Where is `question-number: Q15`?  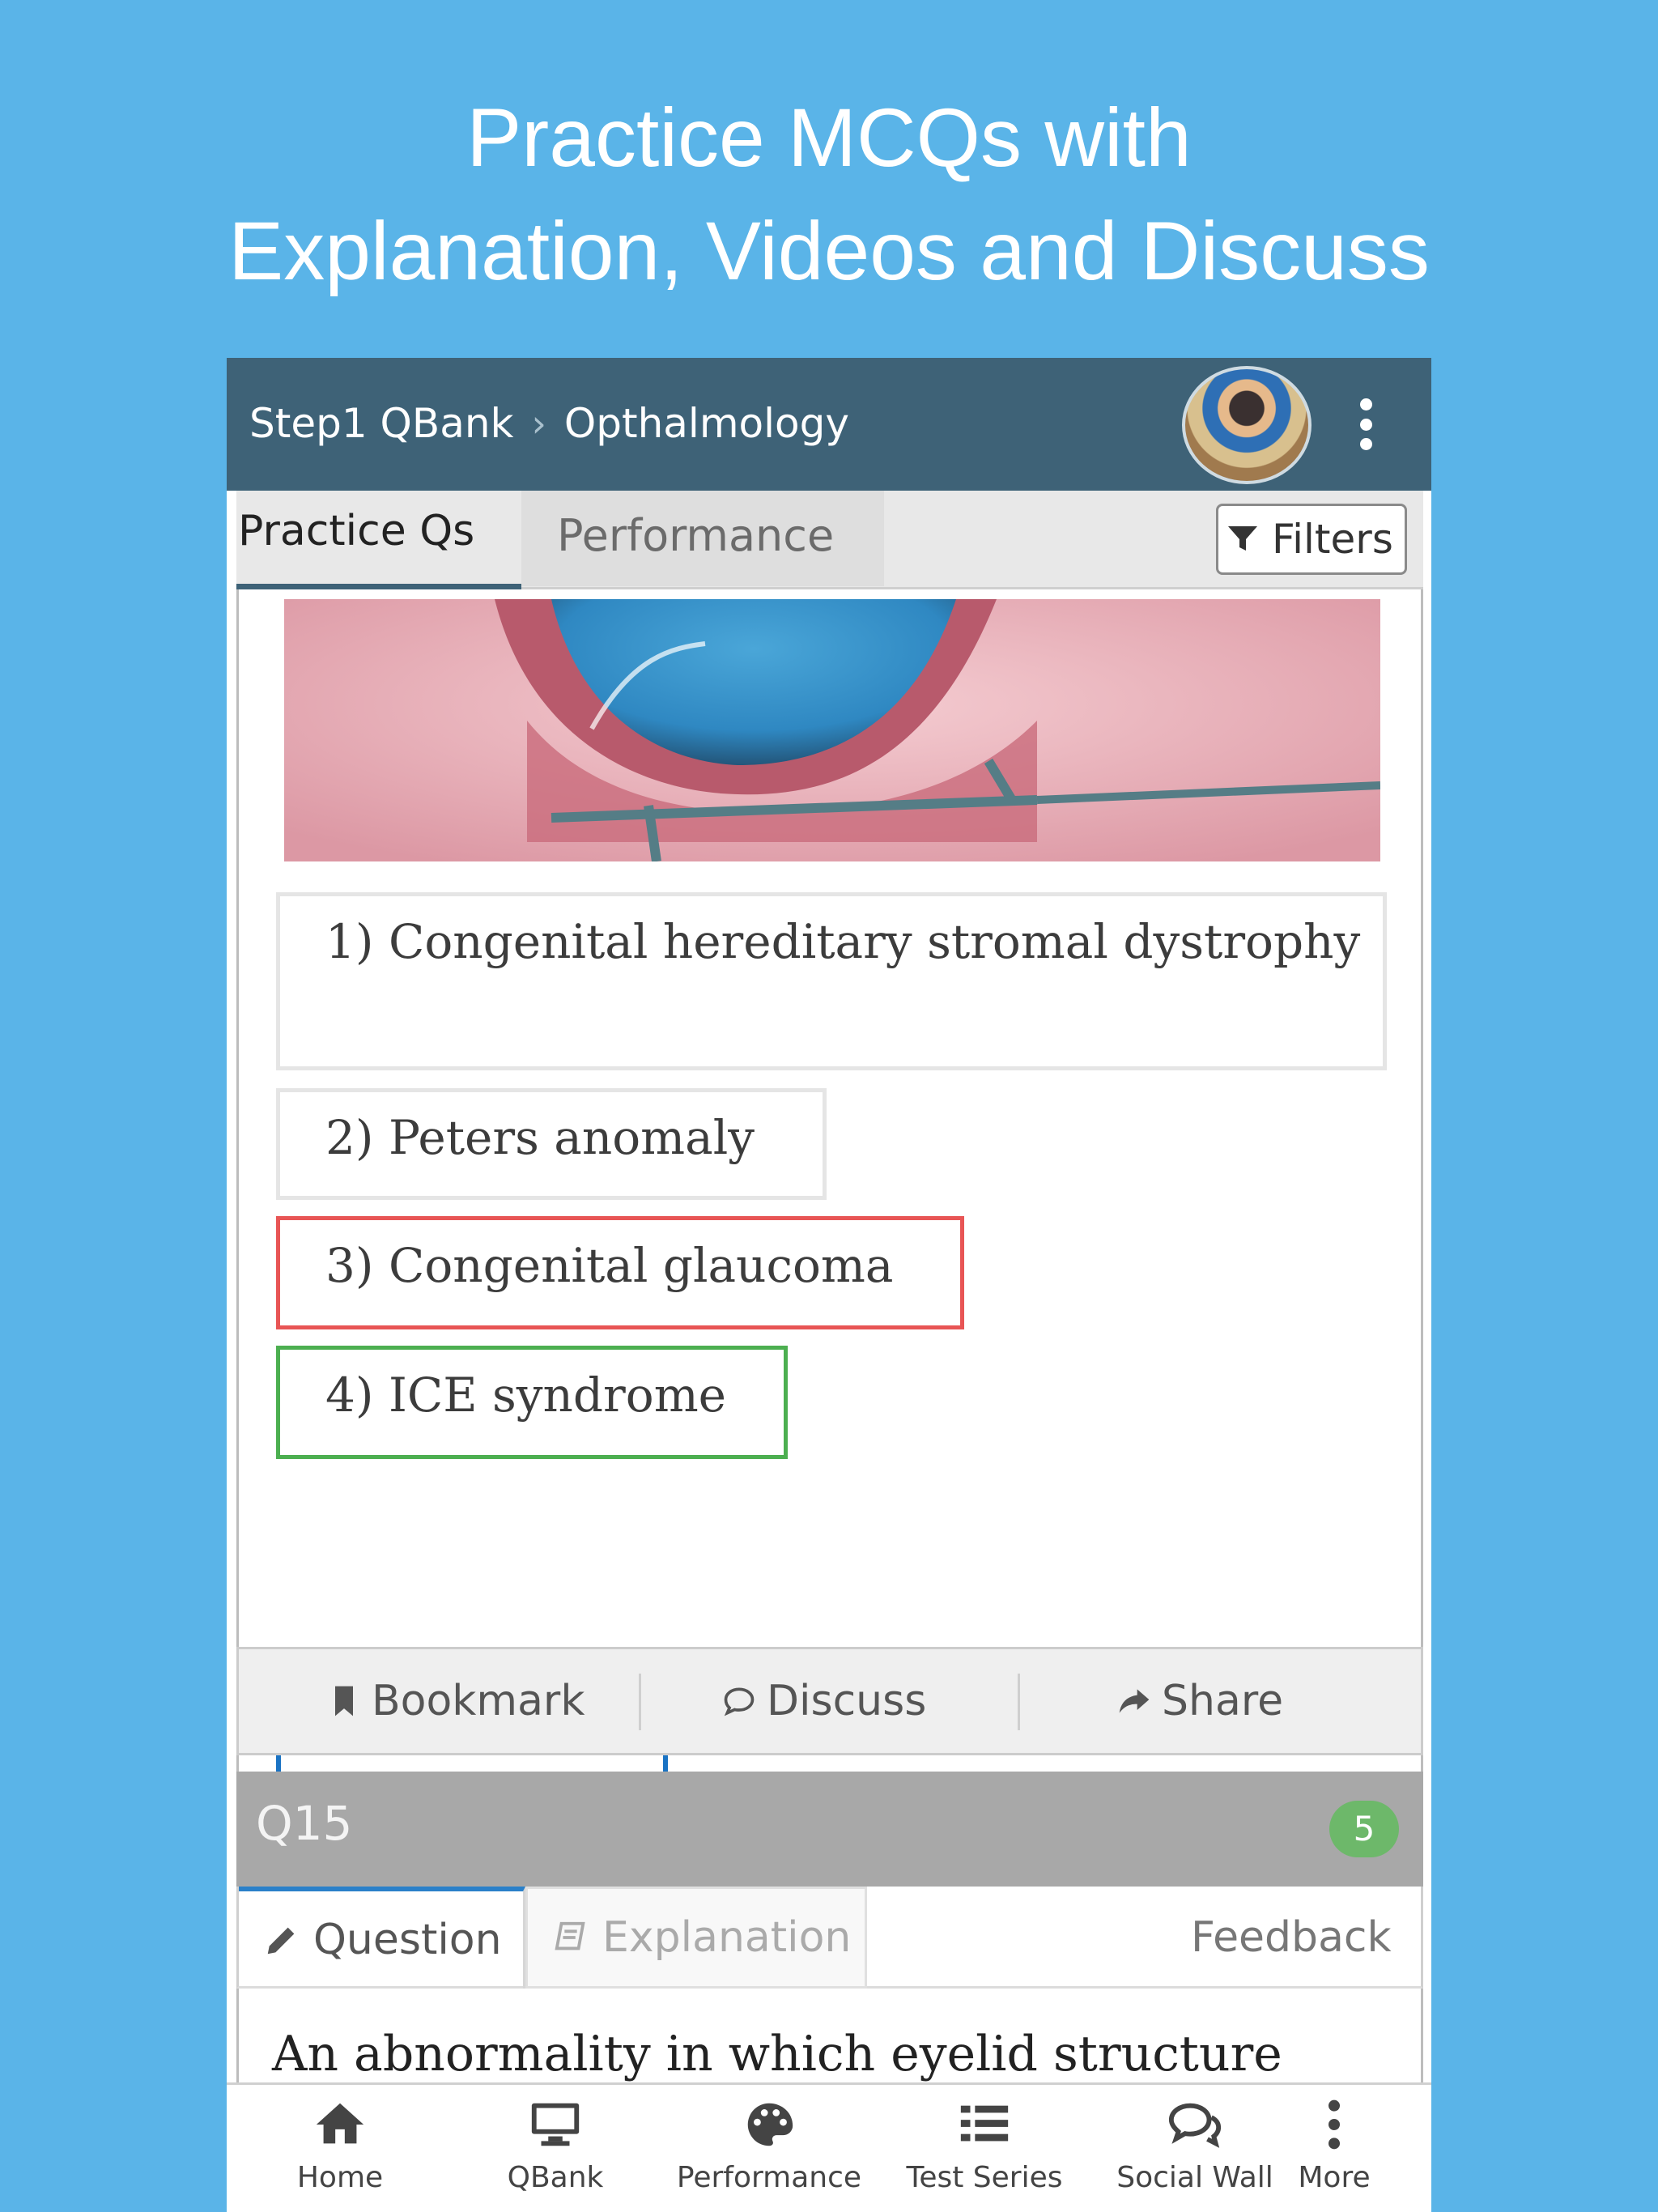 question-number: Q15 is located at coordinates (304, 1824).